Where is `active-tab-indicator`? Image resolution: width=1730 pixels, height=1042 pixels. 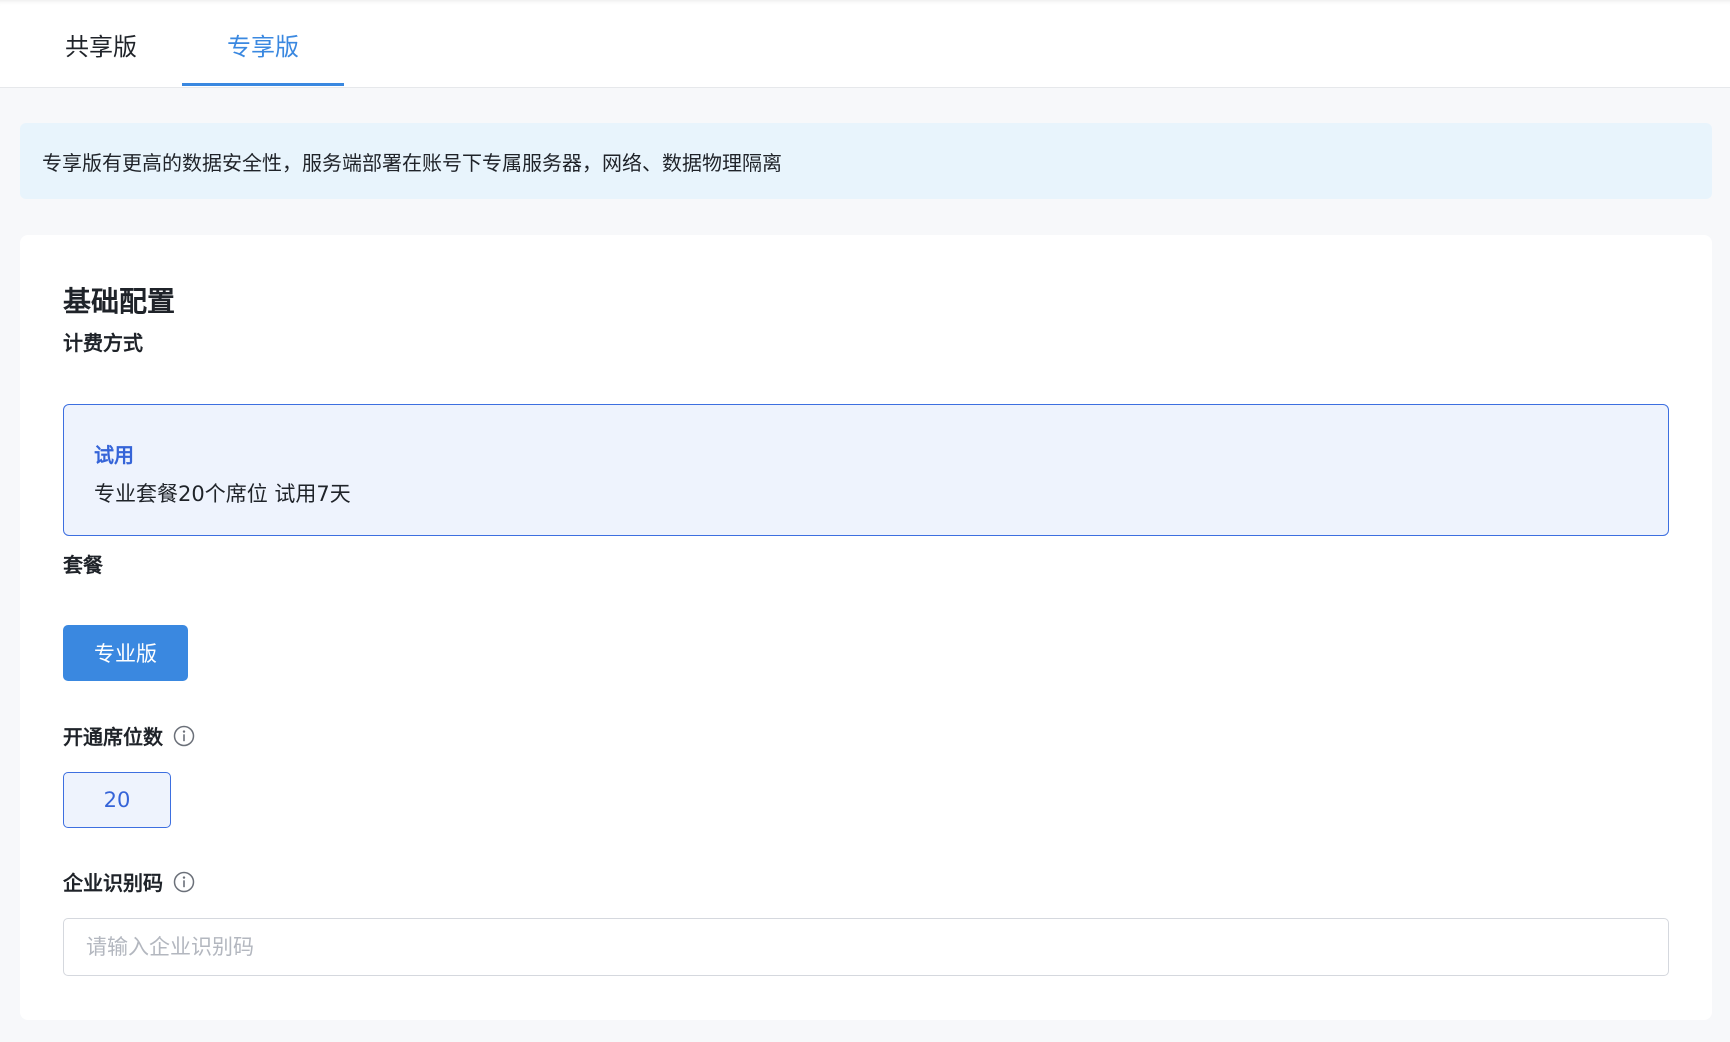
active-tab-indicator is located at coordinates (263, 84).